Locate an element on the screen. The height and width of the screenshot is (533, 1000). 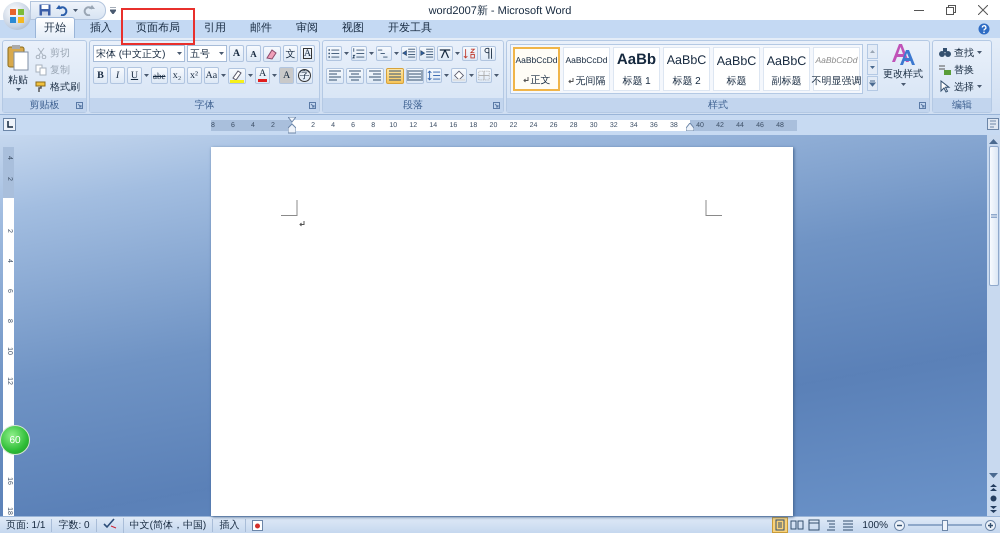
change-case-button: Aa is located at coordinates (212, 75).